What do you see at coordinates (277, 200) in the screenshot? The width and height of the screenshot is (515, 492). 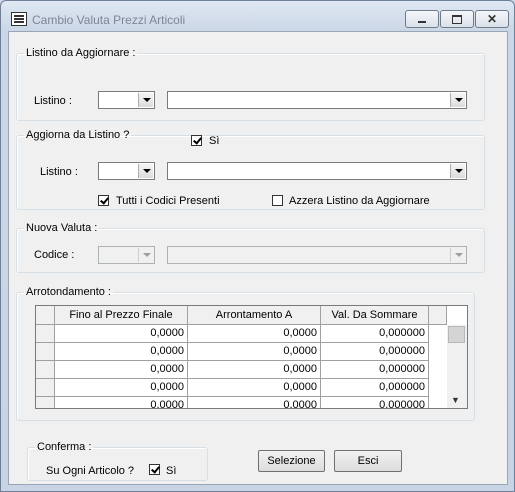 I see `azzera-listino-checkbox` at bounding box center [277, 200].